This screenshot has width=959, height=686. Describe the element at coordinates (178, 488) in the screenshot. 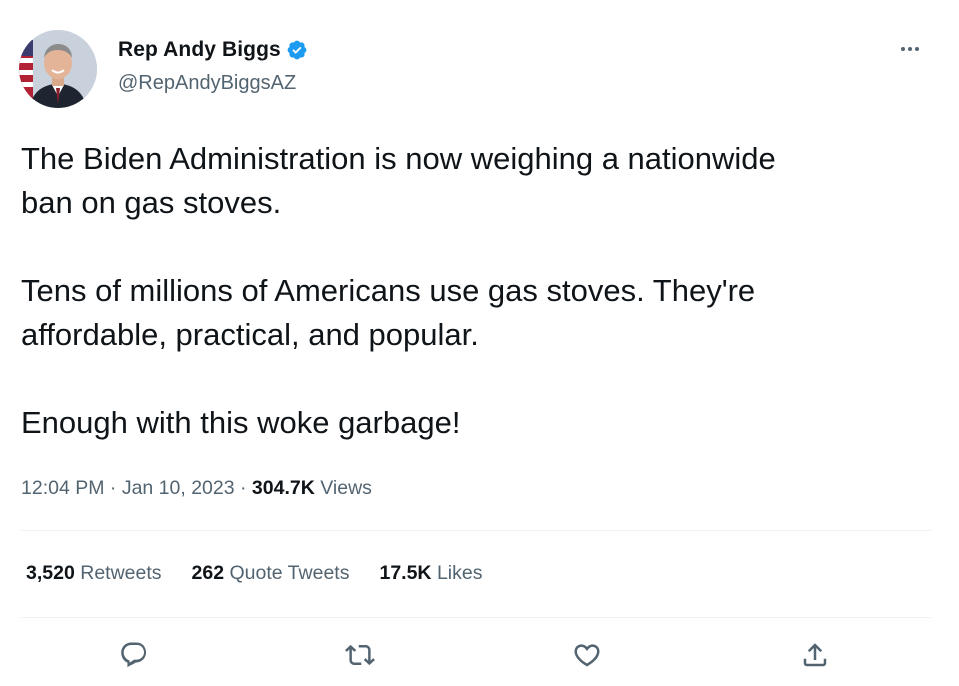

I see `tweet-date: Jan 10, 2023` at that location.